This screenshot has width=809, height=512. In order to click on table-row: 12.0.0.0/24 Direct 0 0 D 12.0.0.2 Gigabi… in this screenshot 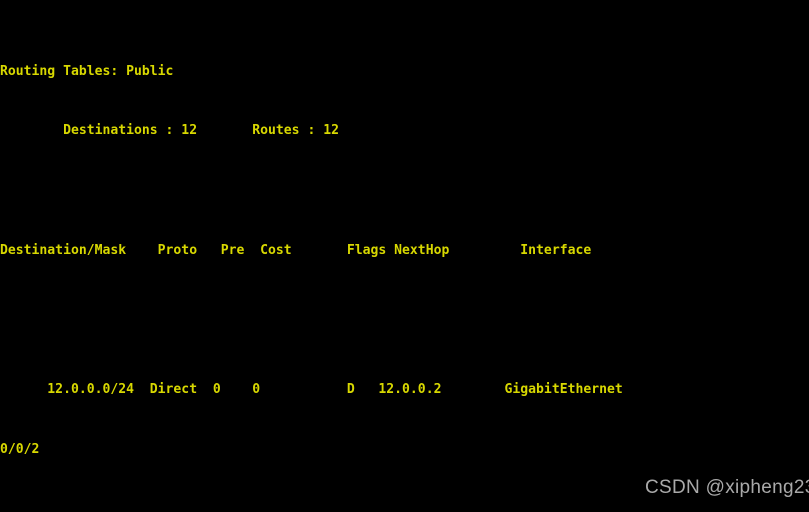, I will do `click(311, 390)`.